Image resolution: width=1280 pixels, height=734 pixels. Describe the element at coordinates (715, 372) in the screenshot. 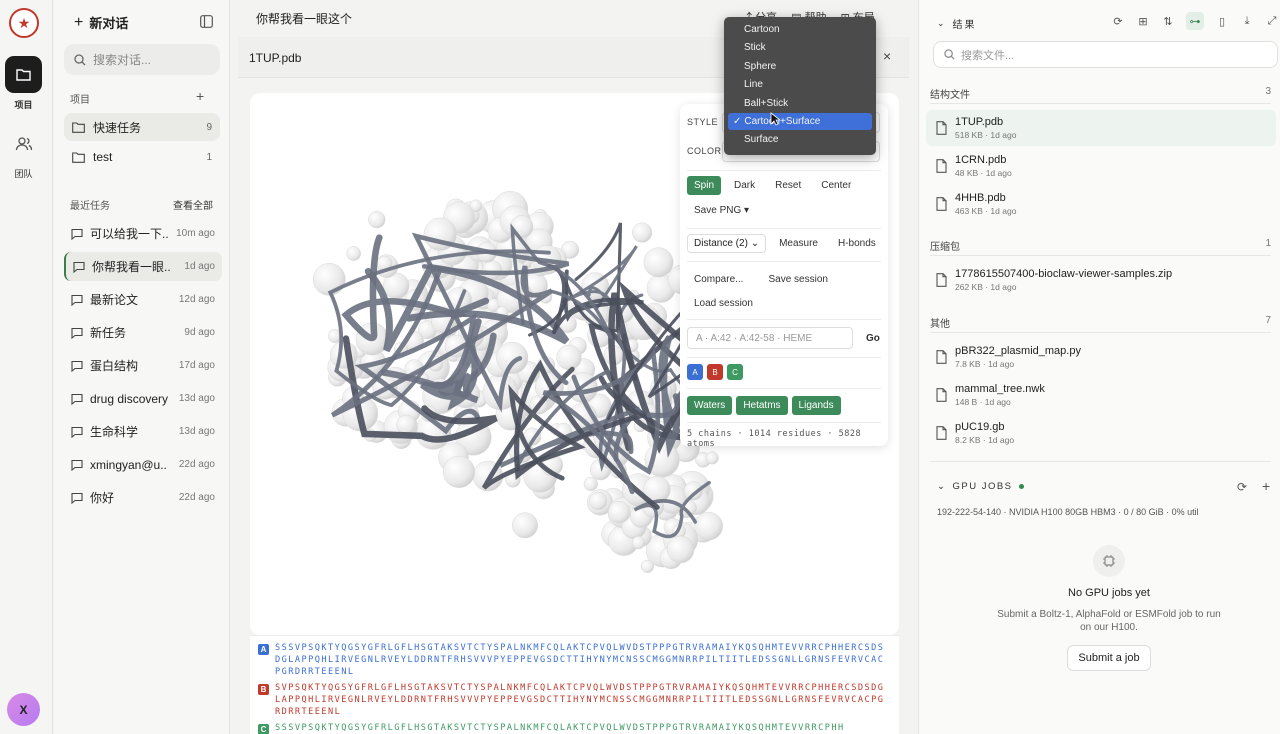

I see `chain-toggle: B` at that location.